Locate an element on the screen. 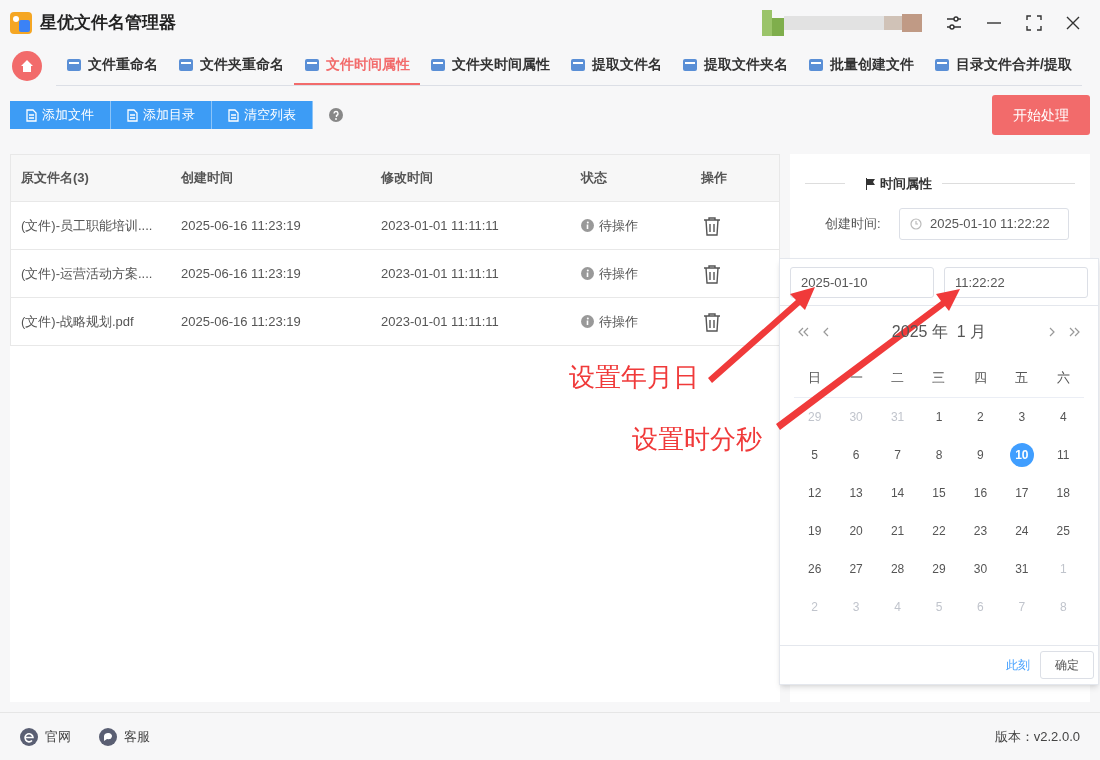 Image resolution: width=1100 pixels, height=760 pixels. day-cell: 8 is located at coordinates (939, 455).